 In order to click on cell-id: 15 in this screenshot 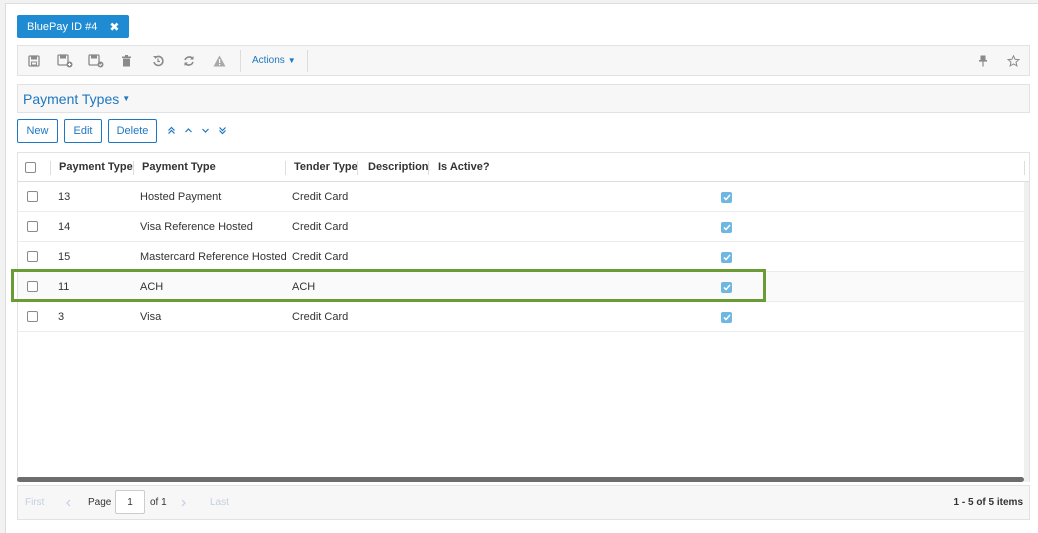, I will do `click(64, 256)`.